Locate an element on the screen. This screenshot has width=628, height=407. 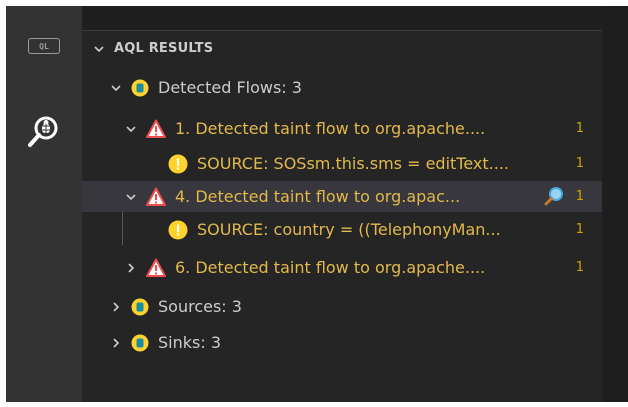
ql-activity-button: QL is located at coordinates (44, 46).